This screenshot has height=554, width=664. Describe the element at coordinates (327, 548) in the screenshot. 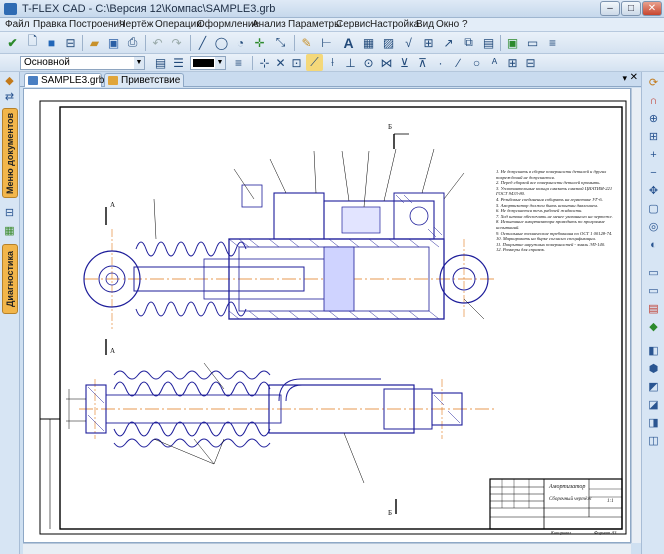

I see `horizontal-scrollbar` at that location.